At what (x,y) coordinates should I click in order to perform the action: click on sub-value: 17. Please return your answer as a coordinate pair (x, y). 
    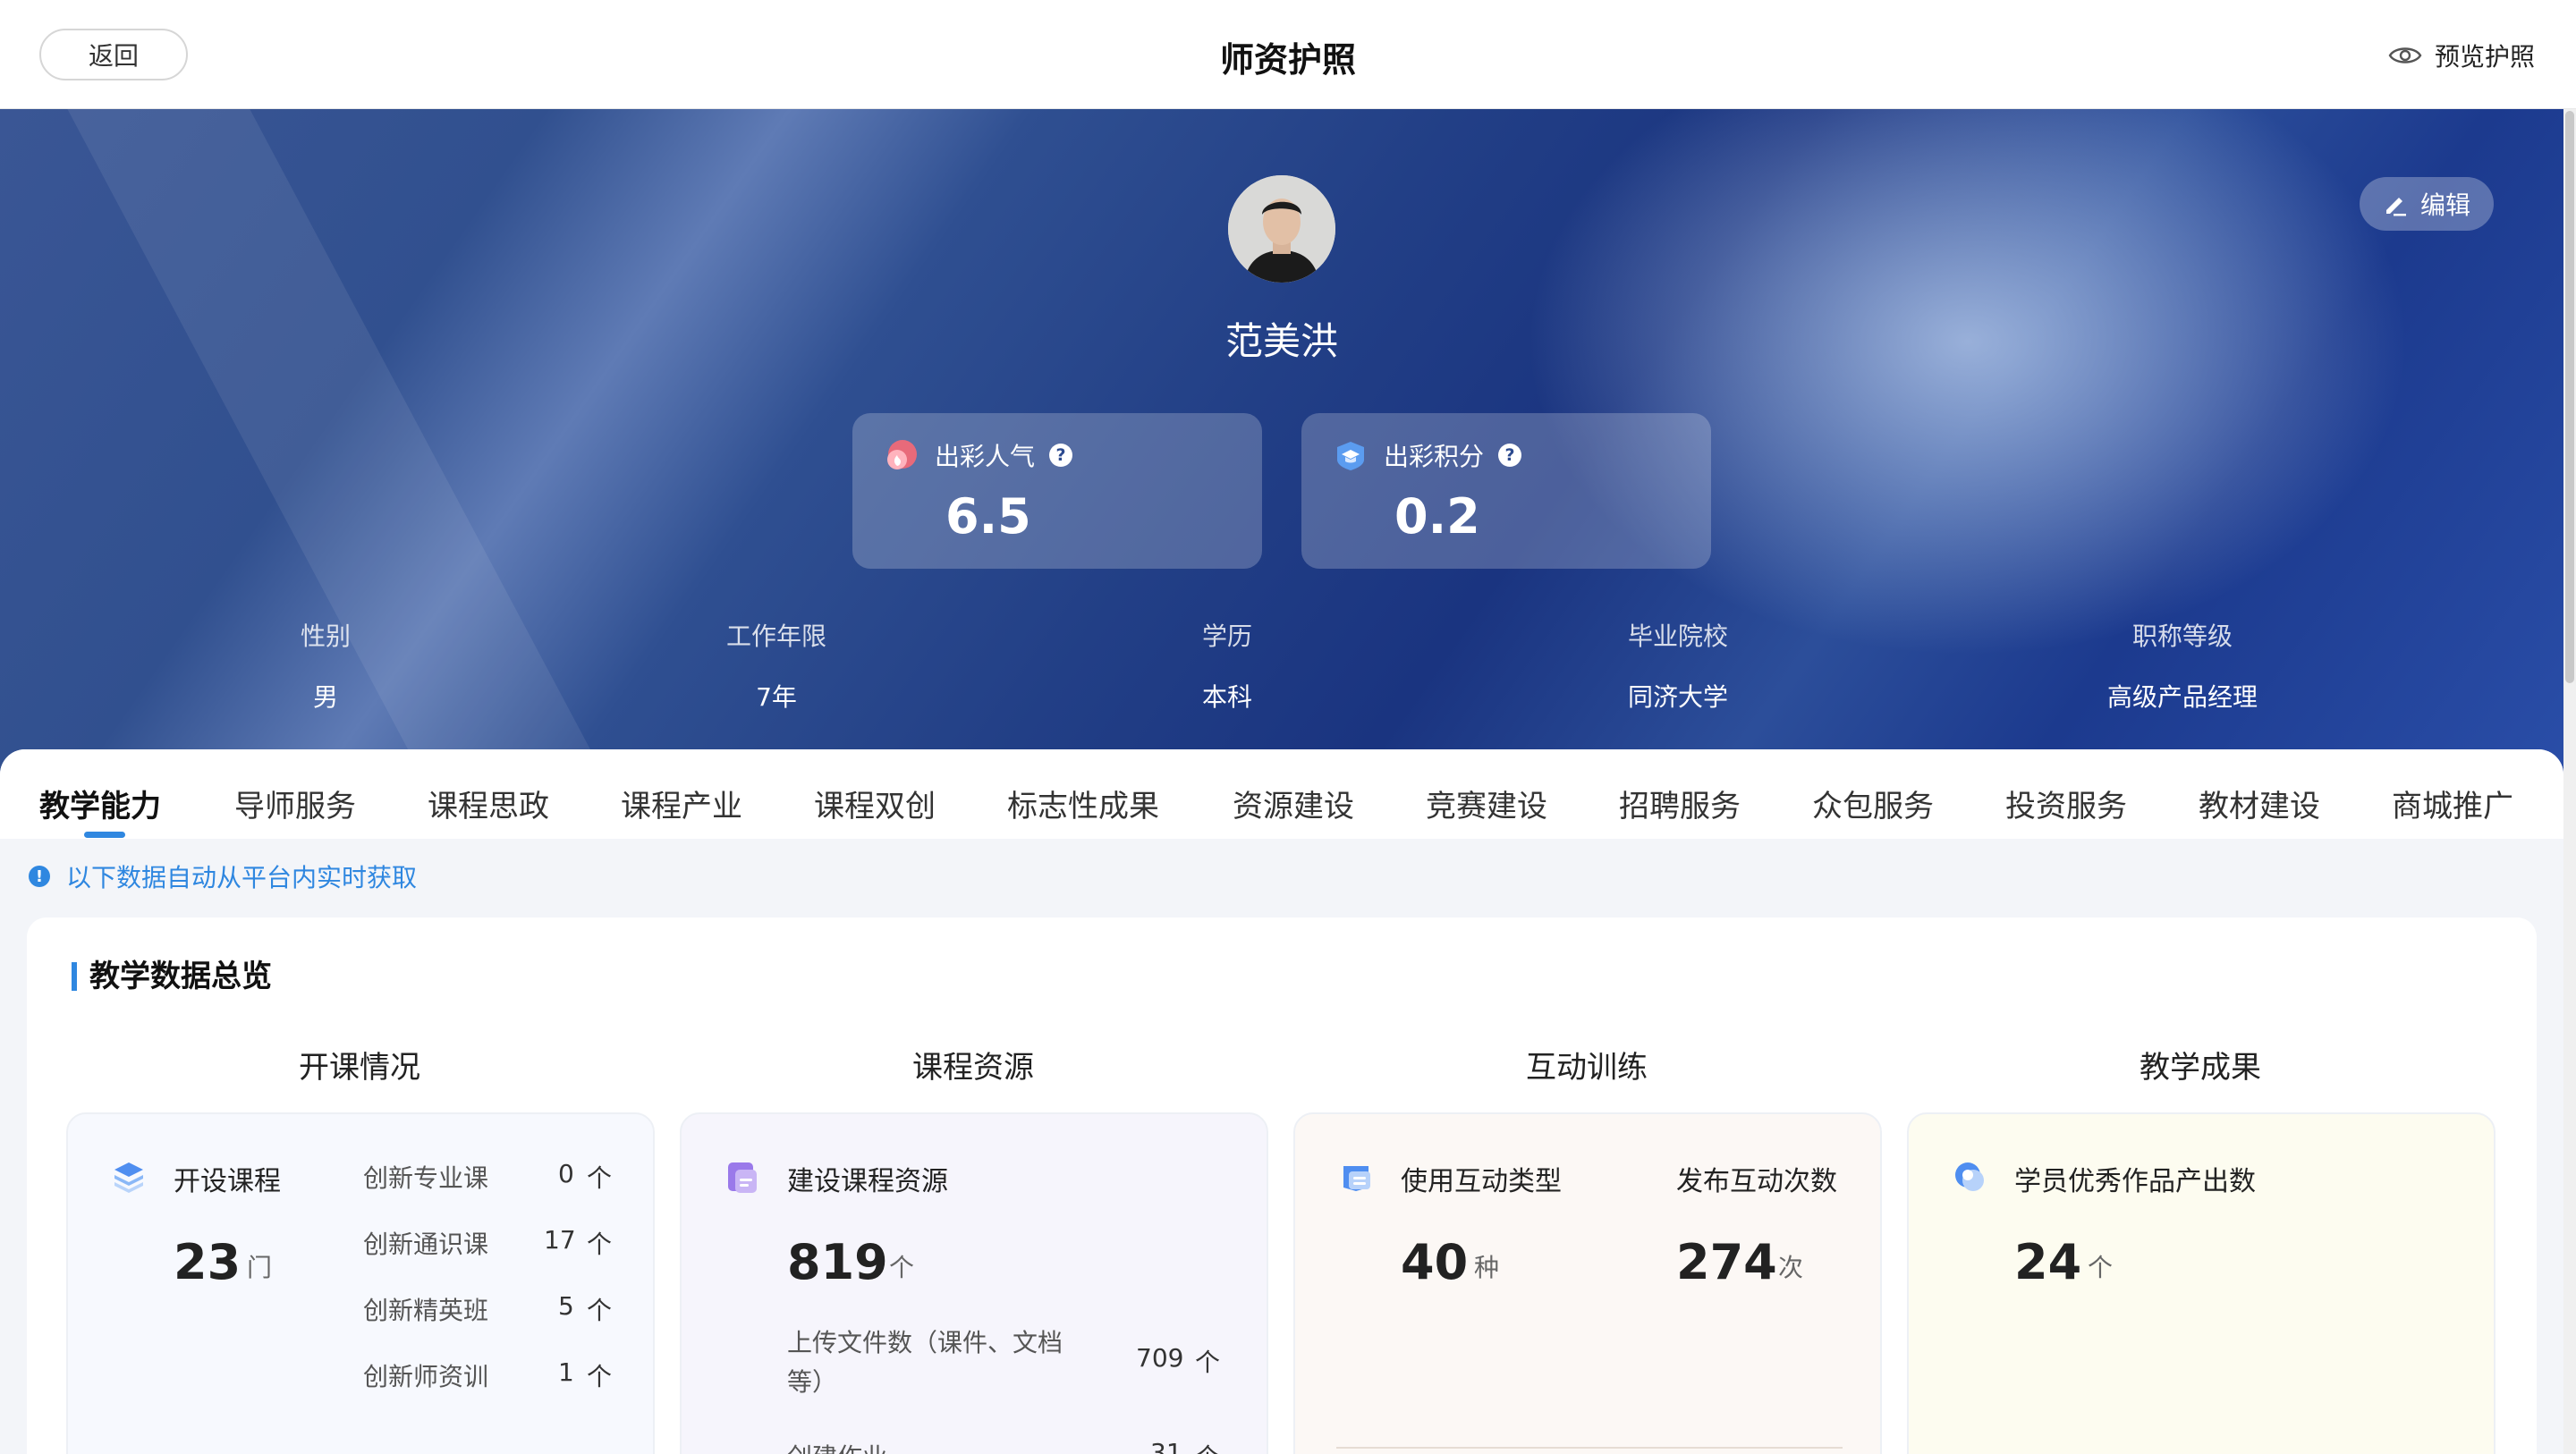
    Looking at the image, I should click on (560, 1240).